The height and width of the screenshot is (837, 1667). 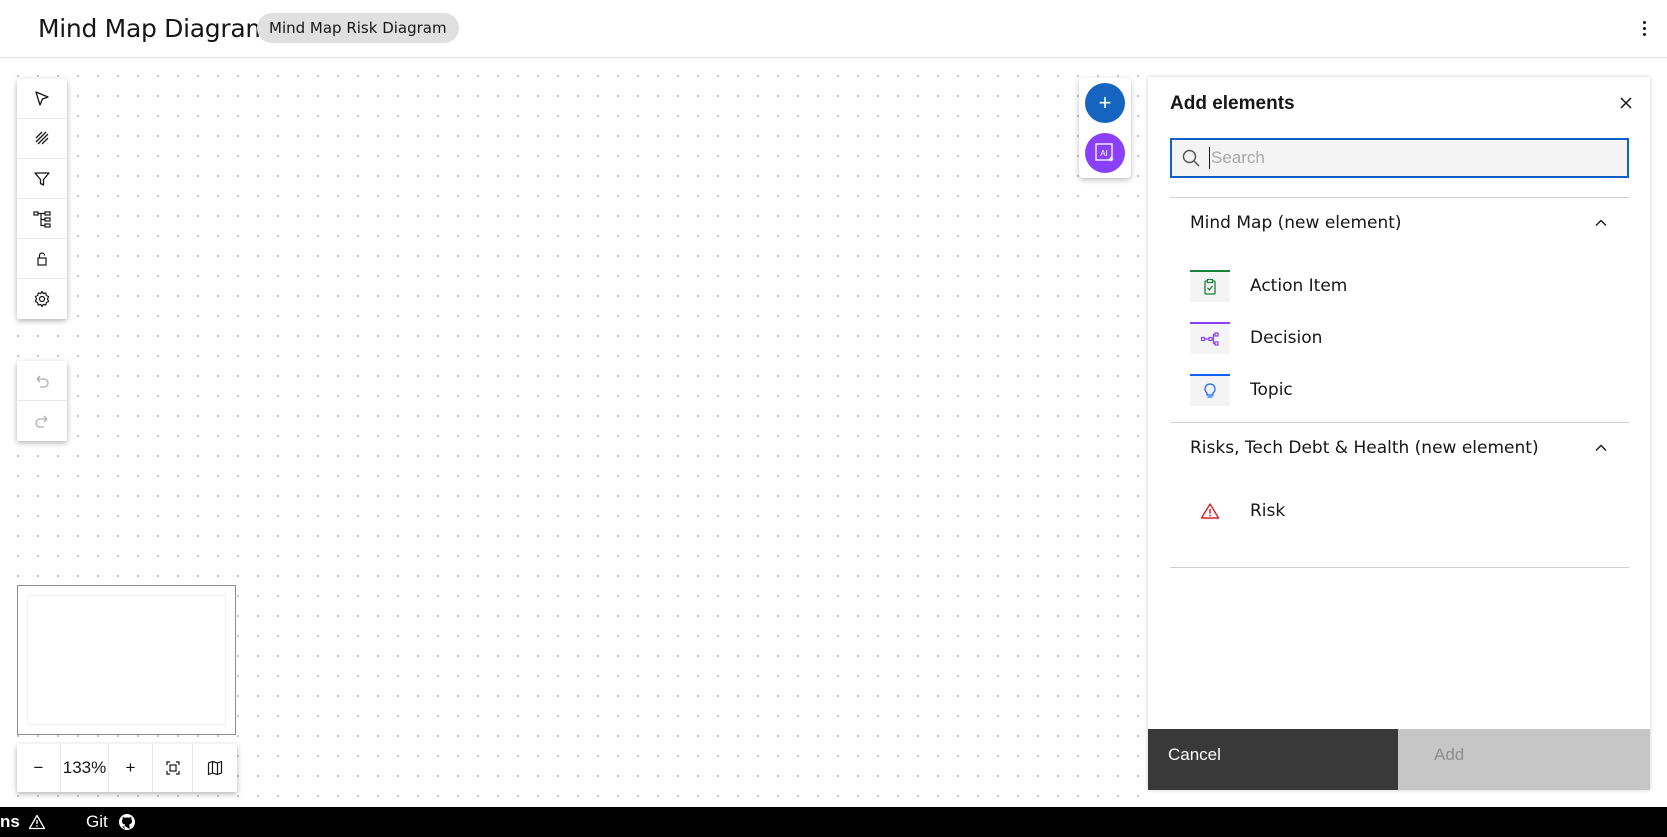 I want to click on minimap-toggle-button, so click(x=215, y=768).